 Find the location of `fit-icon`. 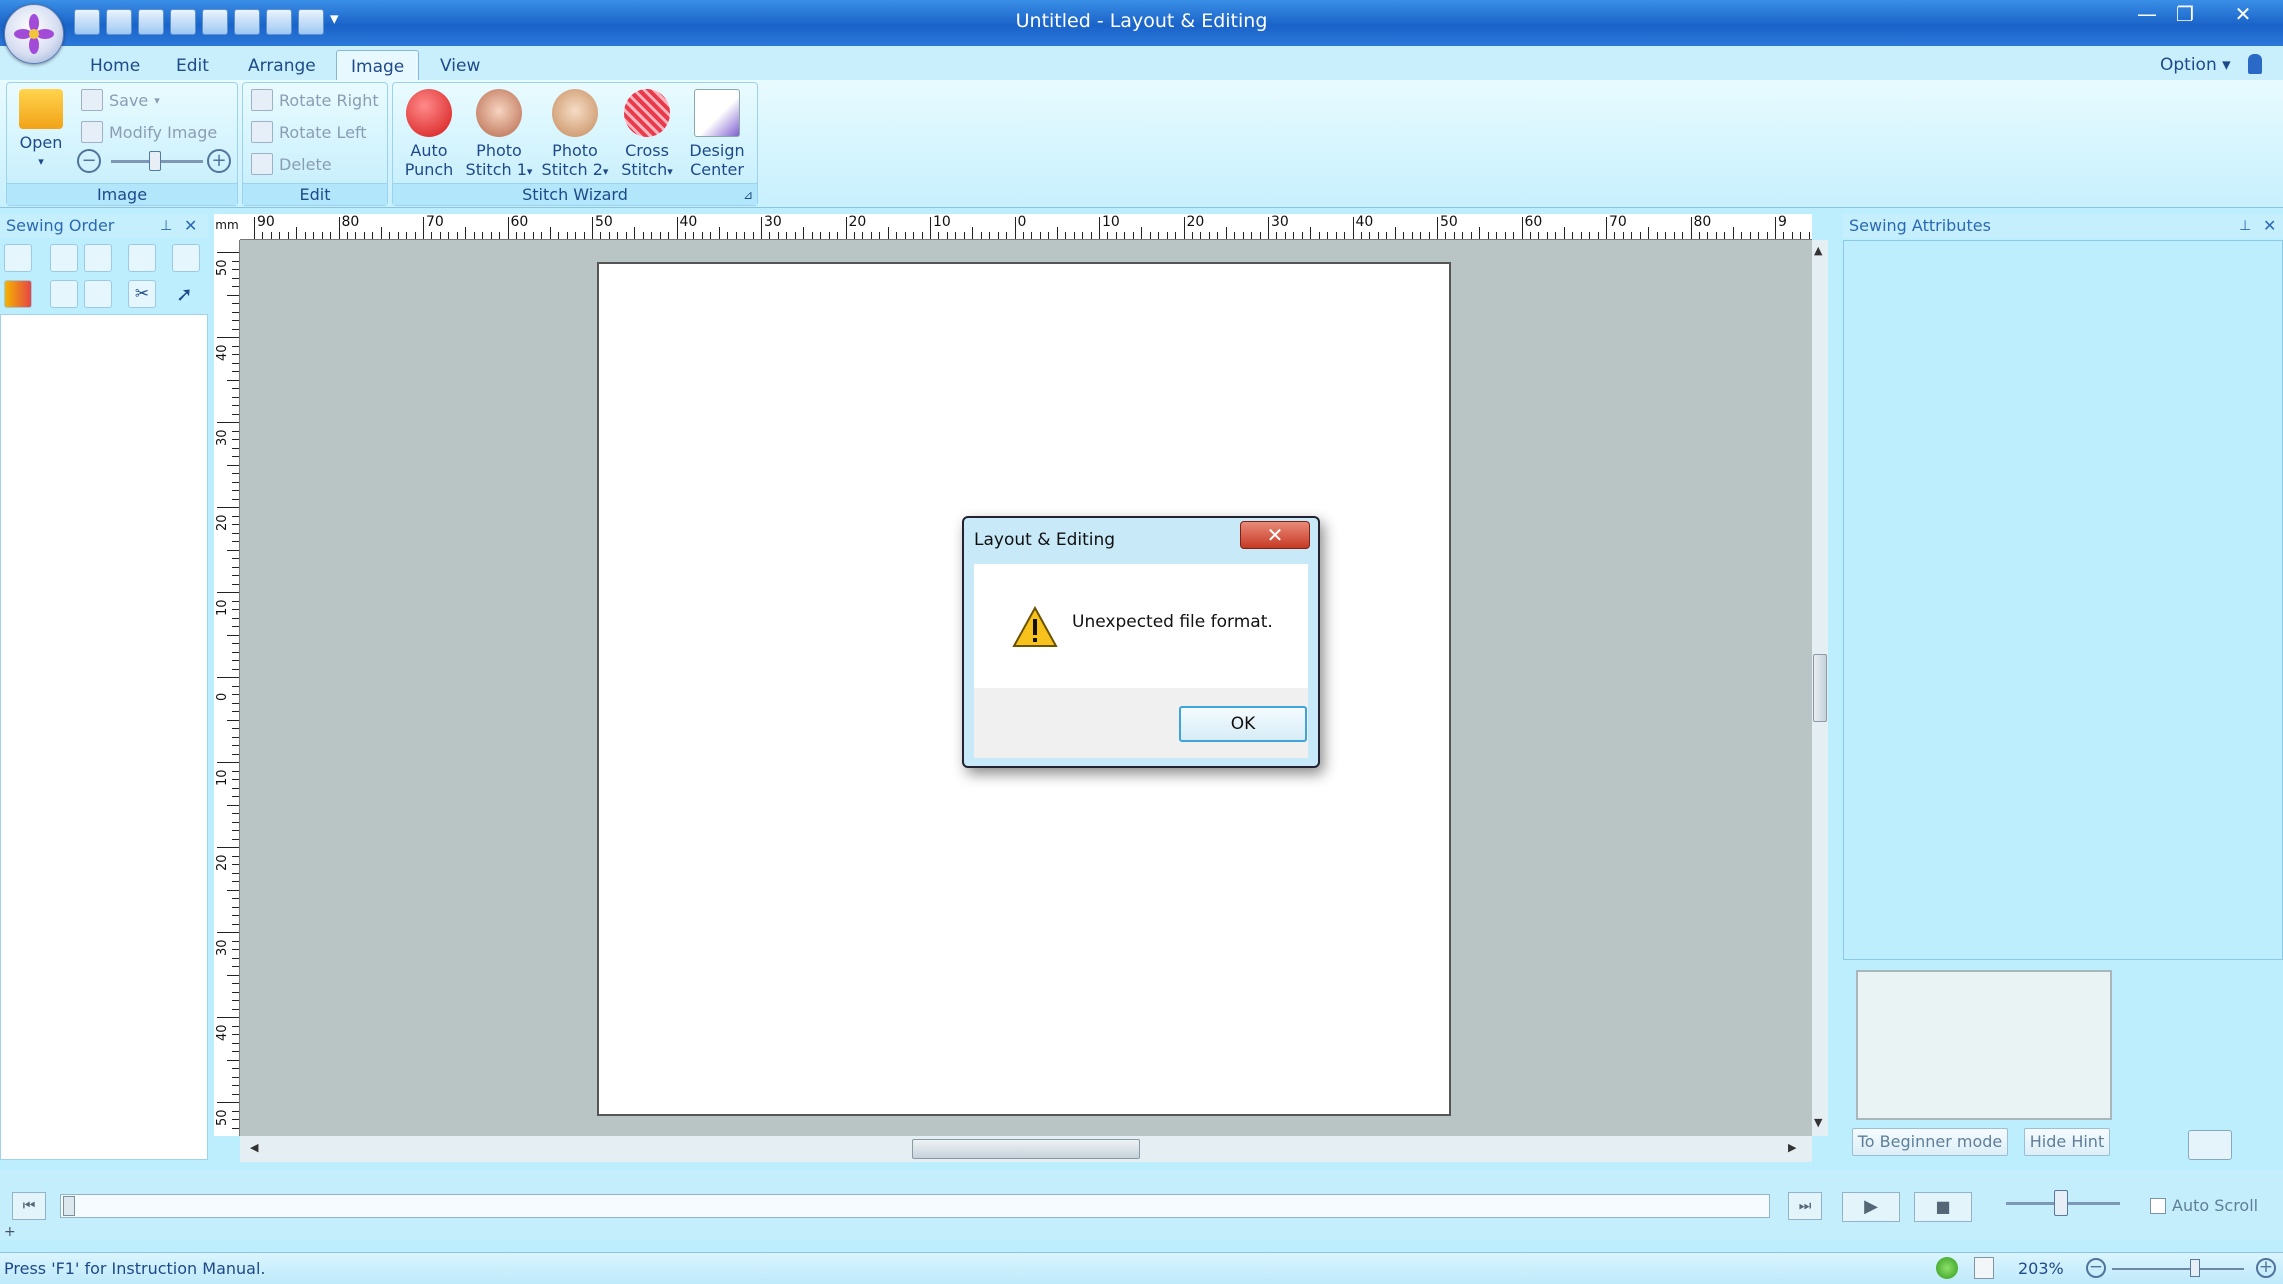

fit-icon is located at coordinates (18, 258).